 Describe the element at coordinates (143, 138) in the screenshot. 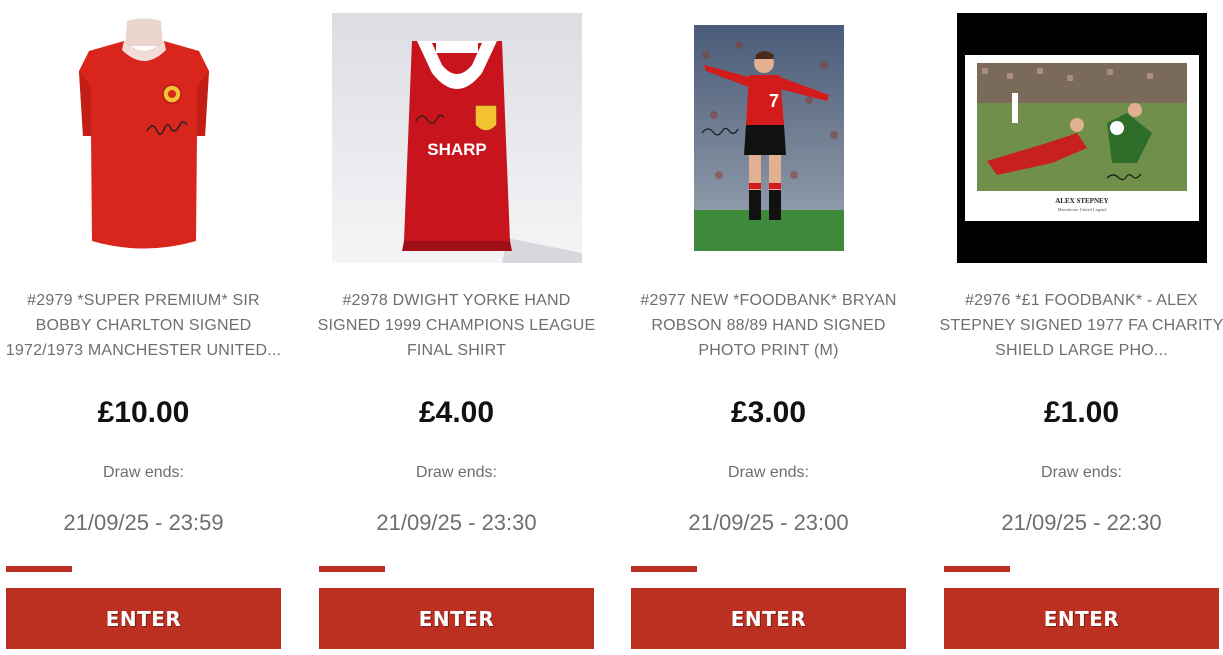

I see `product-image` at that location.